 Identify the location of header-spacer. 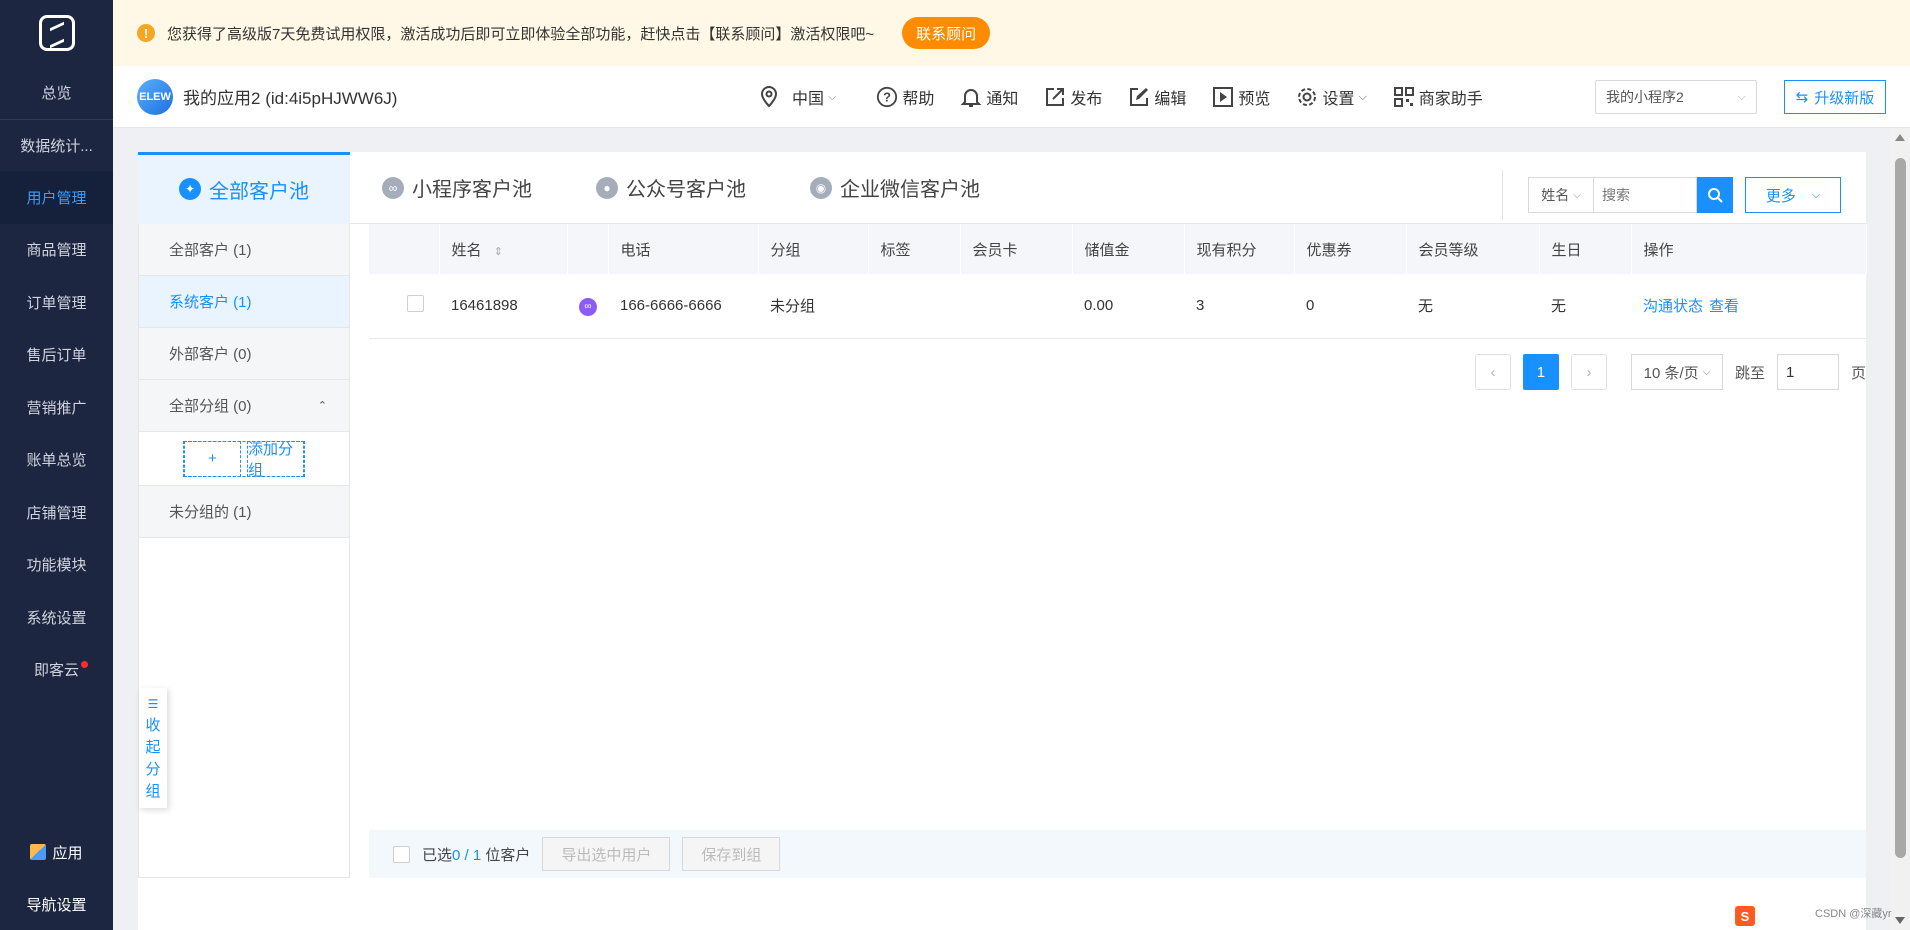
(588, 249).